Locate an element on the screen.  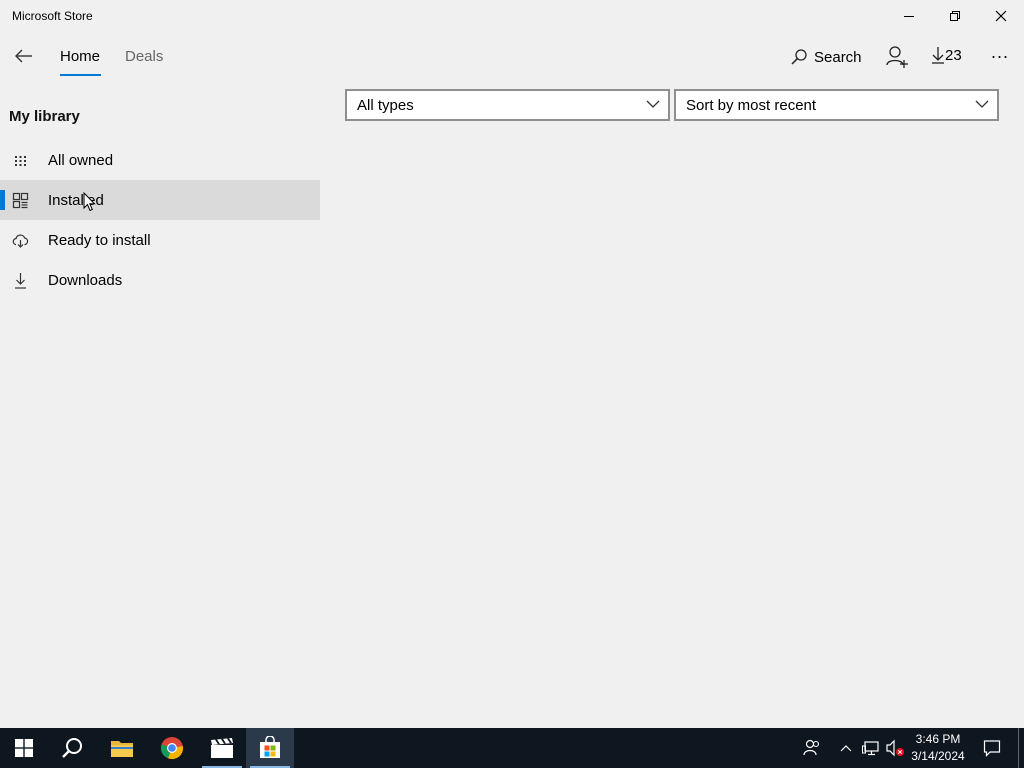
action-center-button is located at coordinates (992, 748).